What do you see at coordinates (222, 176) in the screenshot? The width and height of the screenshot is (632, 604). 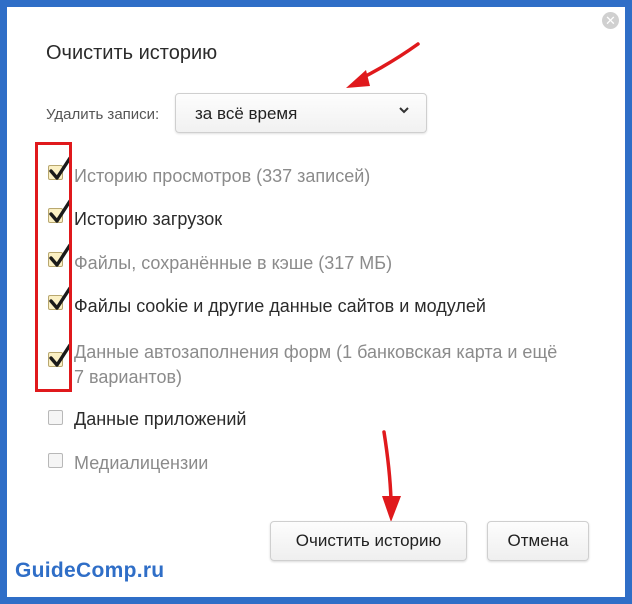 I see `option-label-browsing-history: Историю просмотров (337 записей)` at bounding box center [222, 176].